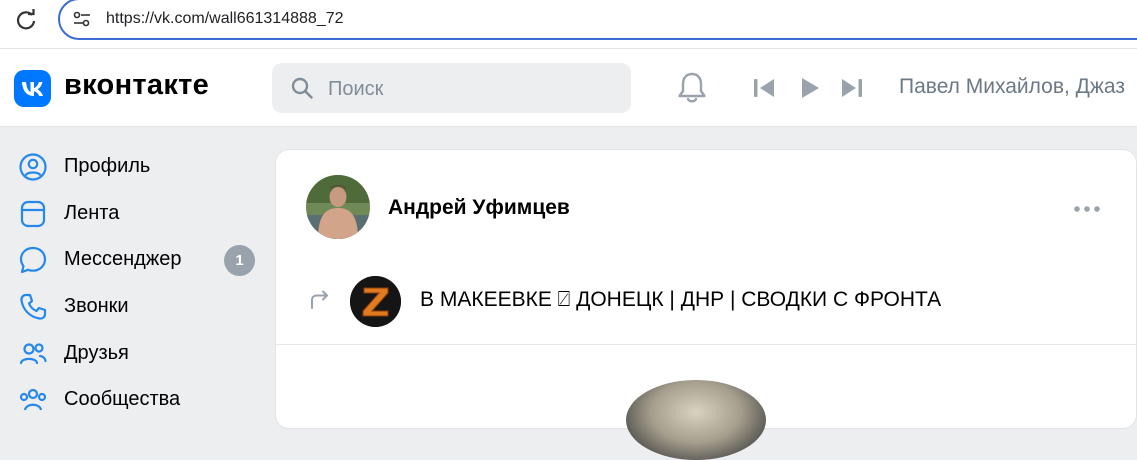 The image size is (1137, 460). What do you see at coordinates (1087, 209) in the screenshot?
I see `more-options-icon` at bounding box center [1087, 209].